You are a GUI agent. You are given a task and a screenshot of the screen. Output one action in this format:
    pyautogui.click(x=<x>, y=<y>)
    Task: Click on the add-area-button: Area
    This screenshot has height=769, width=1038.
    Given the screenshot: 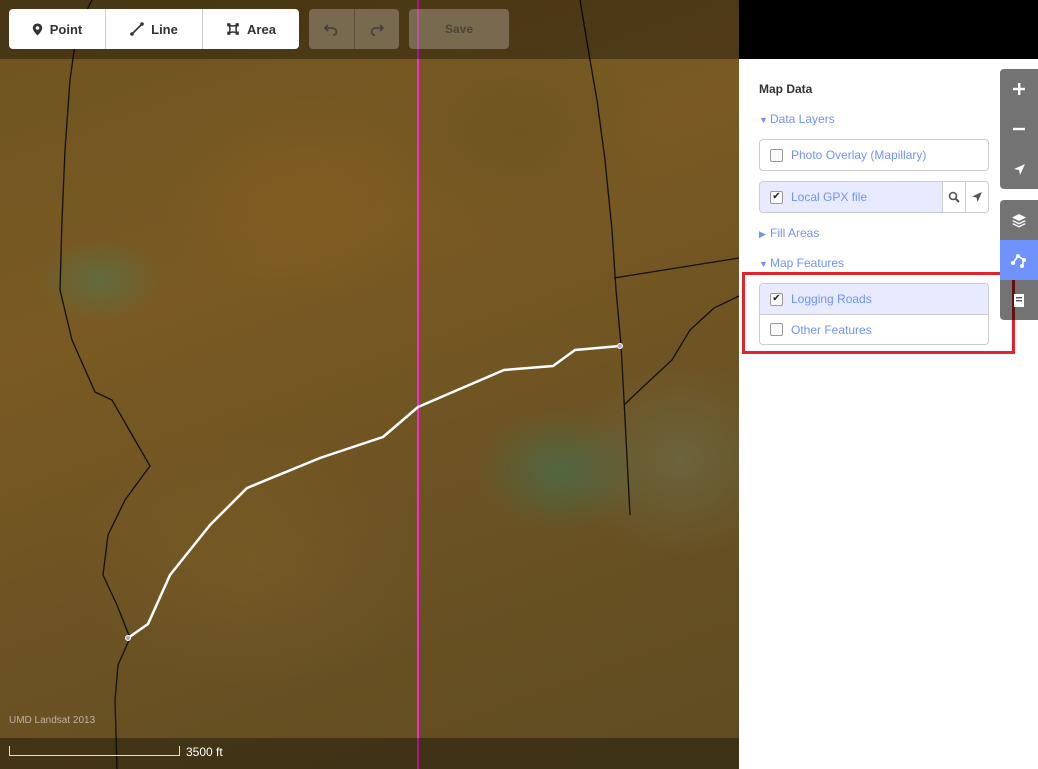 What is the action you would take?
    pyautogui.click(x=251, y=29)
    